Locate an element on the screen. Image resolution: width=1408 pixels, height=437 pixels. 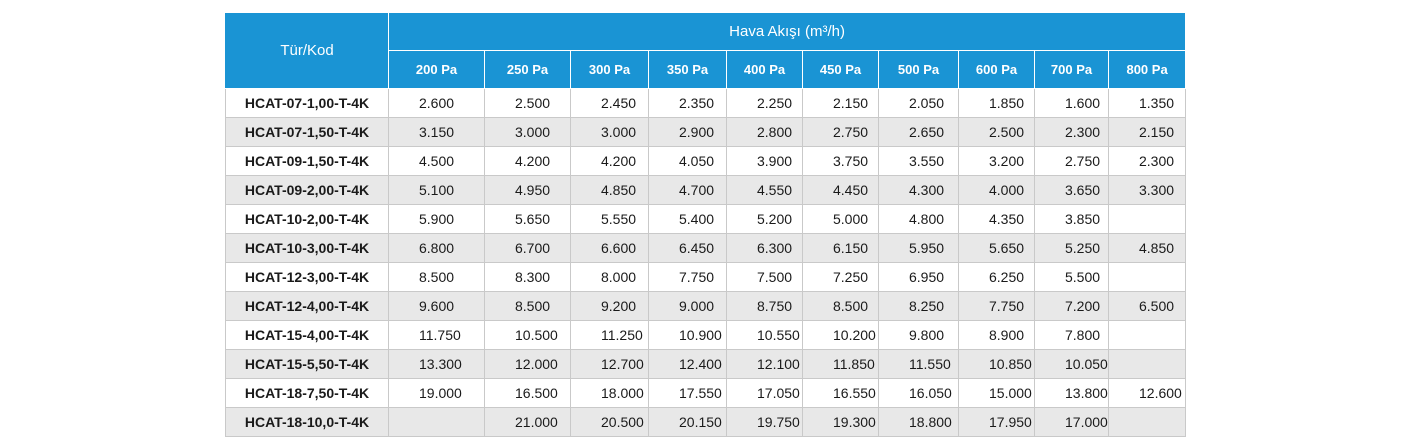
airflow-value-cell: 21.000 is located at coordinates (527, 422).